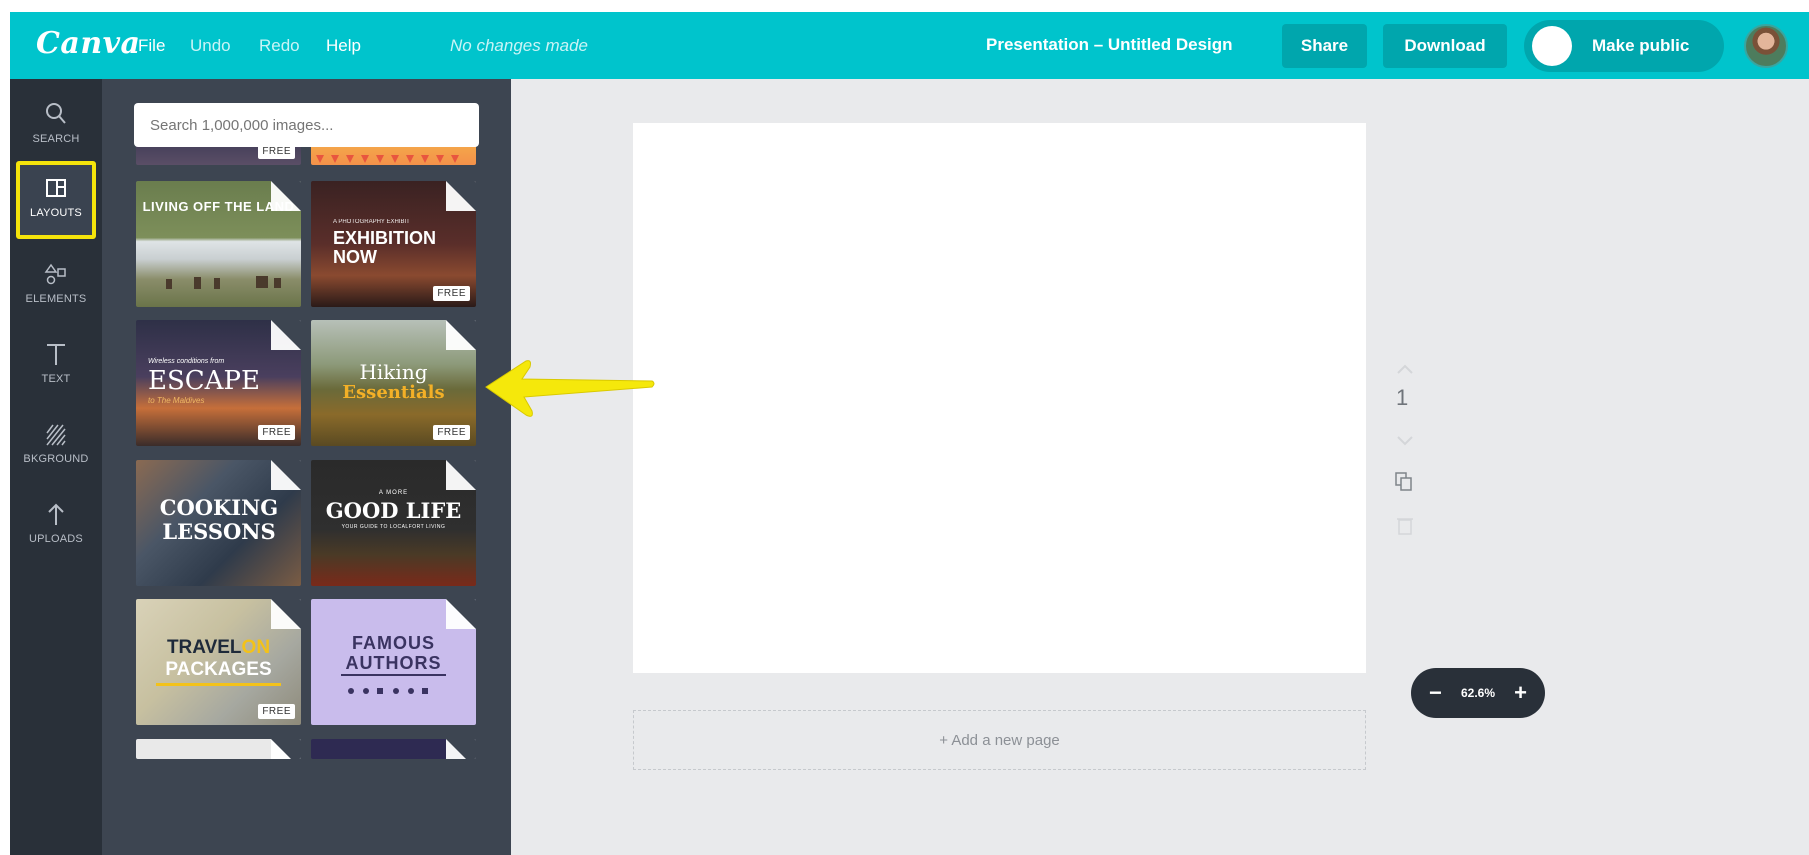  I want to click on sidebar-item-text: TEXT, so click(56, 370).